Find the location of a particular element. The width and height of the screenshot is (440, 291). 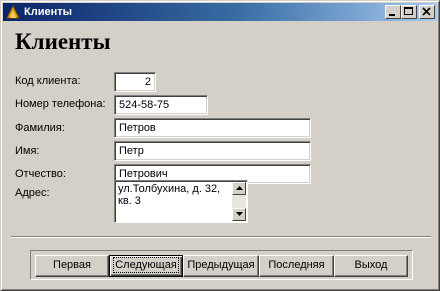

previous-button: Предыдущая is located at coordinates (221, 266).